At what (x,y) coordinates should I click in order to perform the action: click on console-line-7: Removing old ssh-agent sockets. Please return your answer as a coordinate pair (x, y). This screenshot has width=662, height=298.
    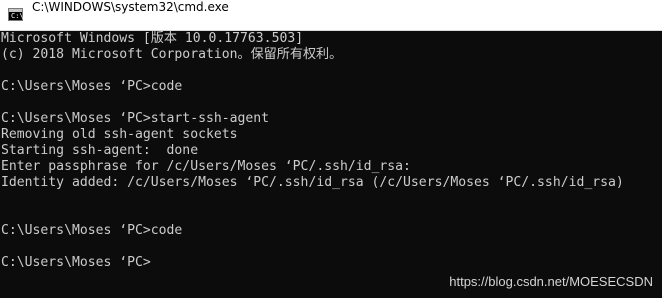
    Looking at the image, I should click on (119, 134).